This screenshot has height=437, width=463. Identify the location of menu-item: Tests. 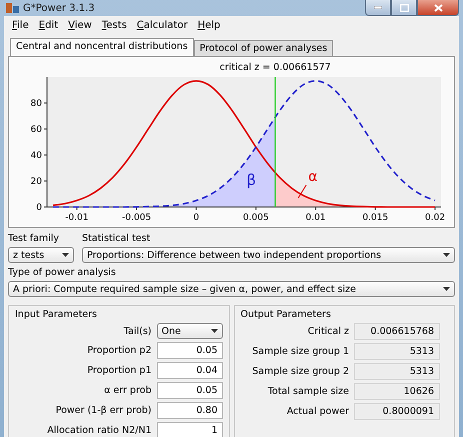
(114, 25).